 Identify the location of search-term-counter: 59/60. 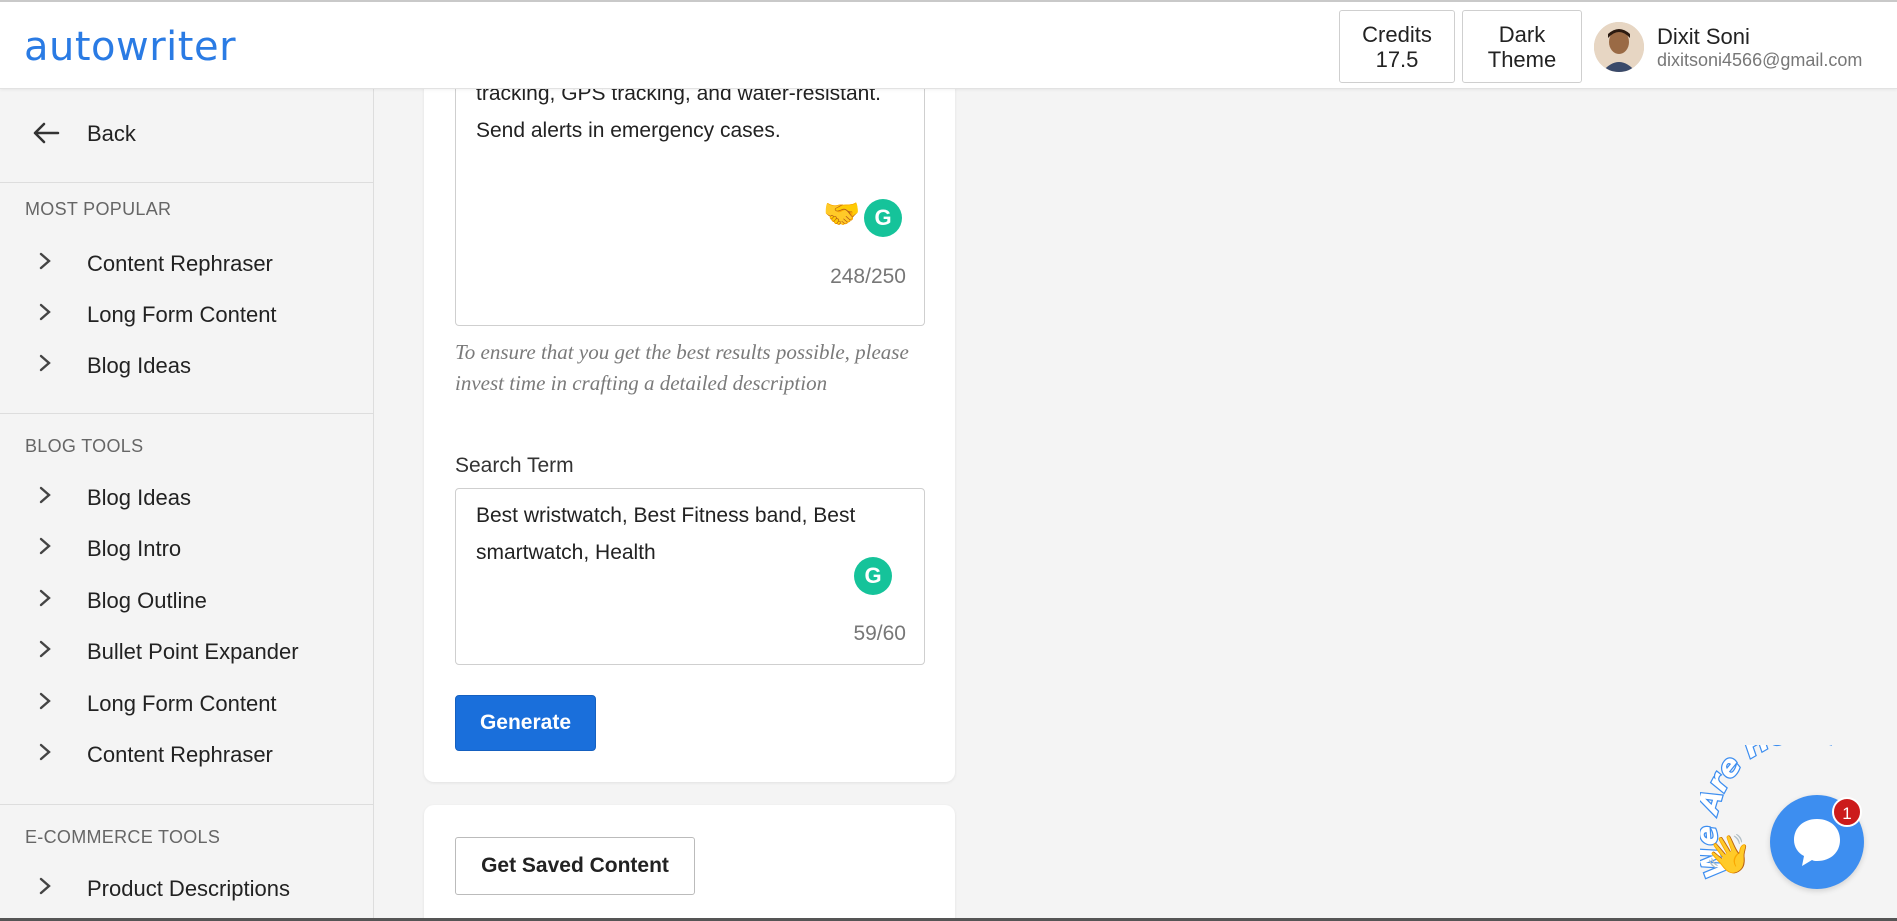
(879, 633).